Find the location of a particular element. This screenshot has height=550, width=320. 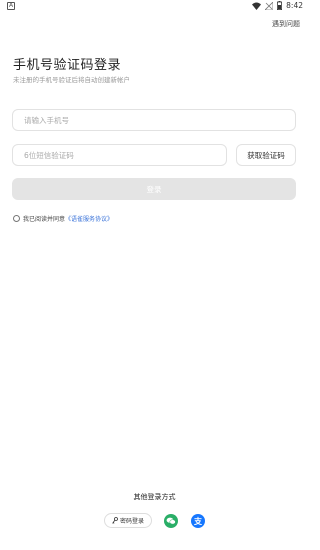

key-icon is located at coordinates (115, 520).